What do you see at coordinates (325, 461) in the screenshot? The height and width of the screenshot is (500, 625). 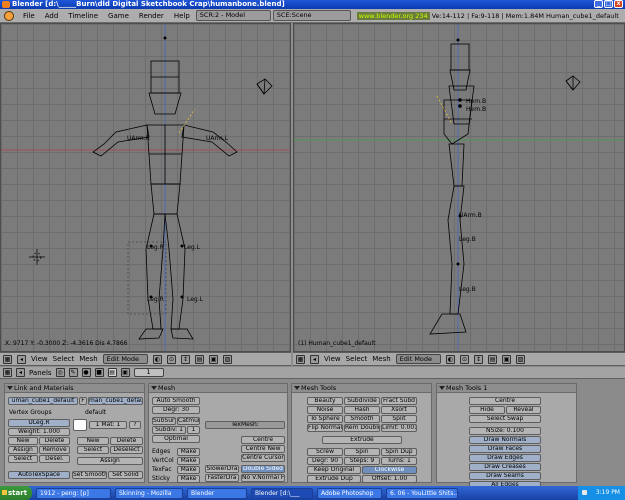 I see `spin-degree-field: Degr: 90` at bounding box center [325, 461].